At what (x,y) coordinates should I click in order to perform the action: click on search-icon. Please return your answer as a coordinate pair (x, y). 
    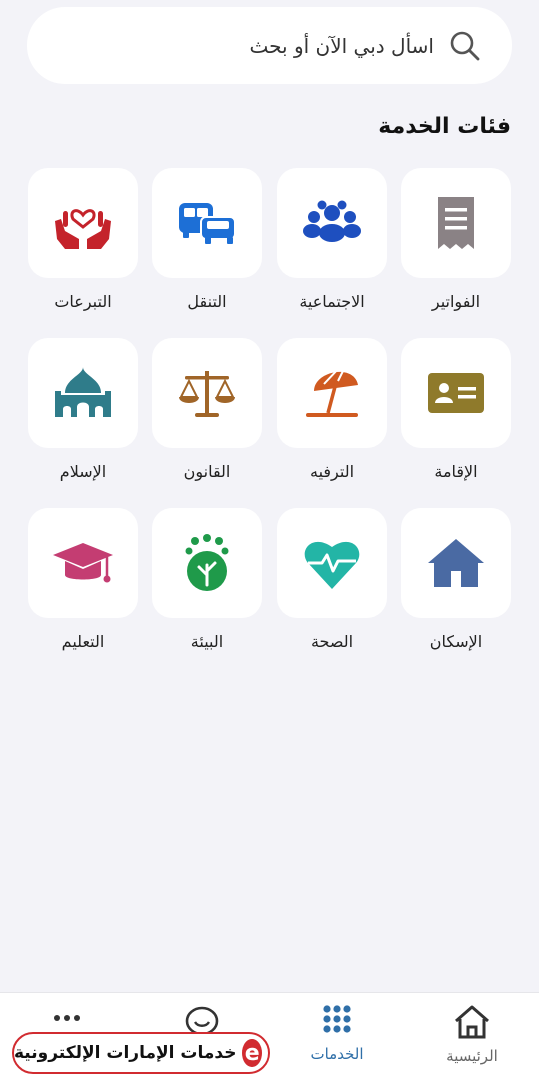
    Looking at the image, I should click on (465, 45).